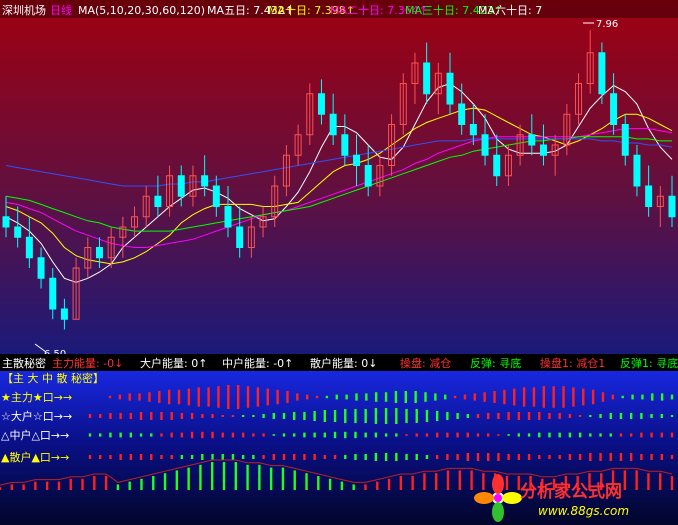  What do you see at coordinates (339, 355) in the screenshot?
I see `panel-separator` at bounding box center [339, 355].